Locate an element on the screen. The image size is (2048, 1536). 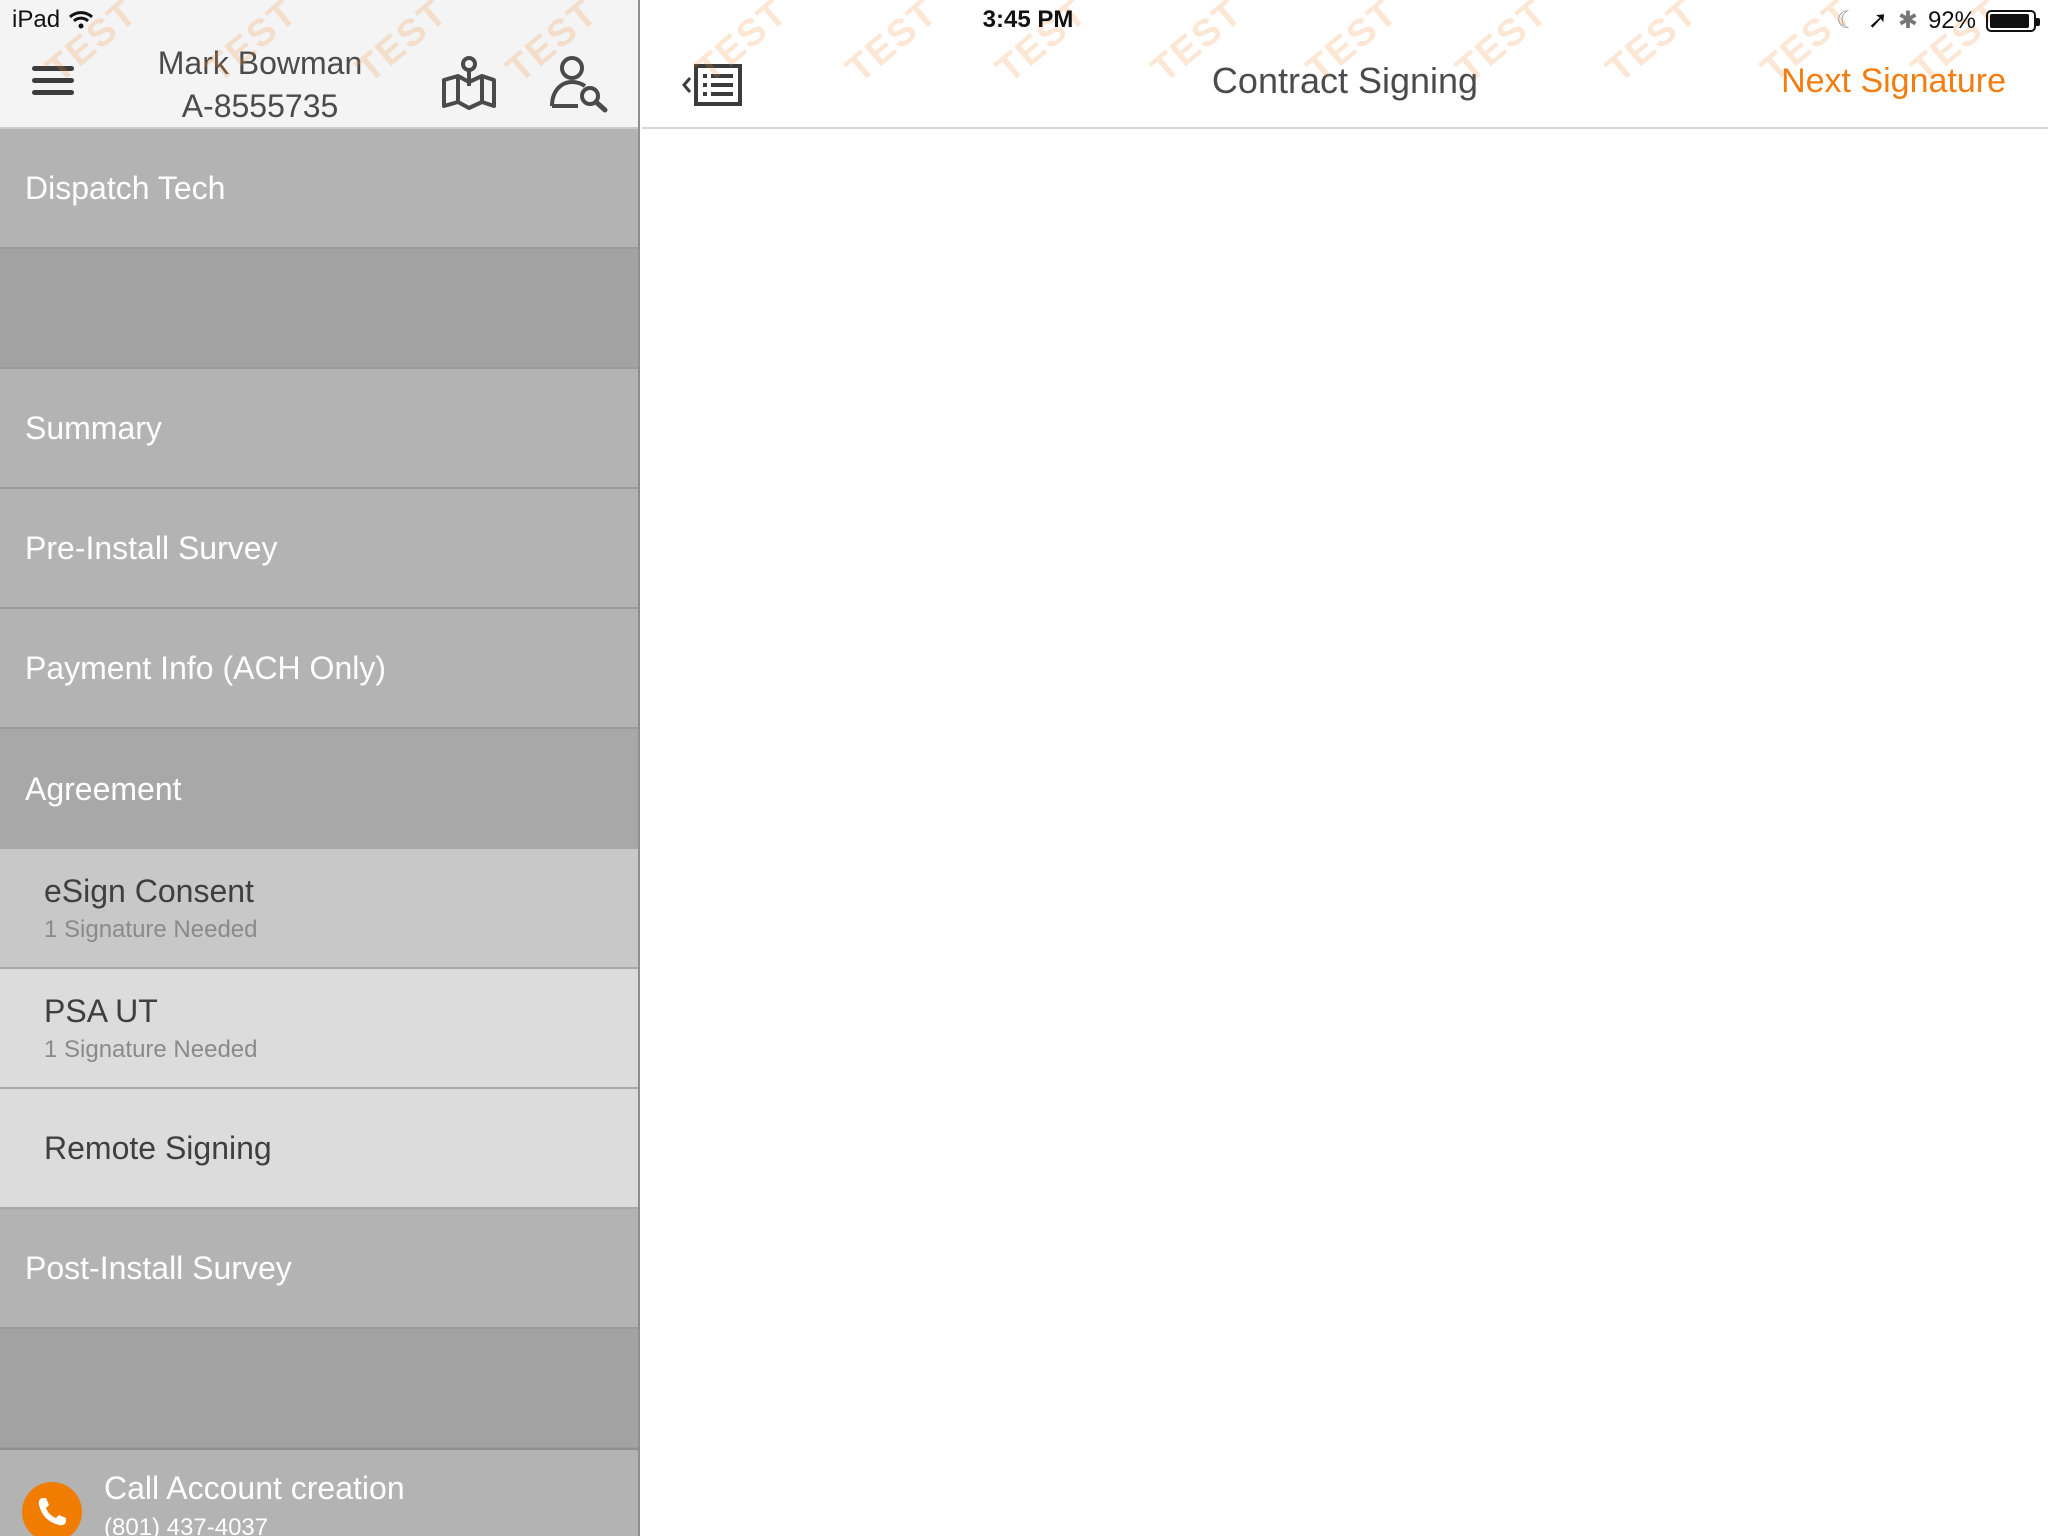
sub-item-psa-ut: PSA UT 1 Signature Needed is located at coordinates (319, 1029).